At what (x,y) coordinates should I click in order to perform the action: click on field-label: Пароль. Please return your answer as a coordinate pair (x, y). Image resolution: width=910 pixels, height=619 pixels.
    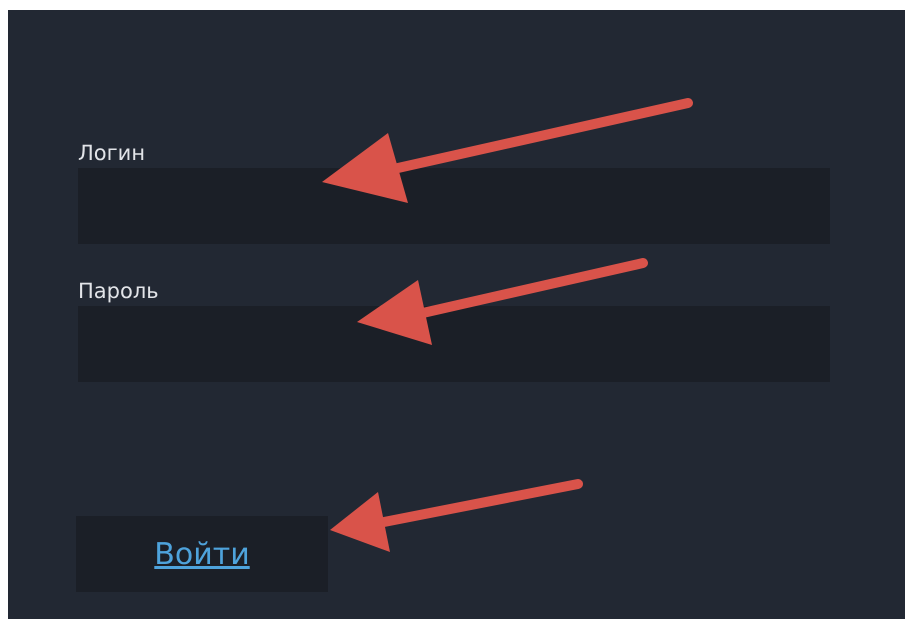
    Looking at the image, I should click on (118, 291).